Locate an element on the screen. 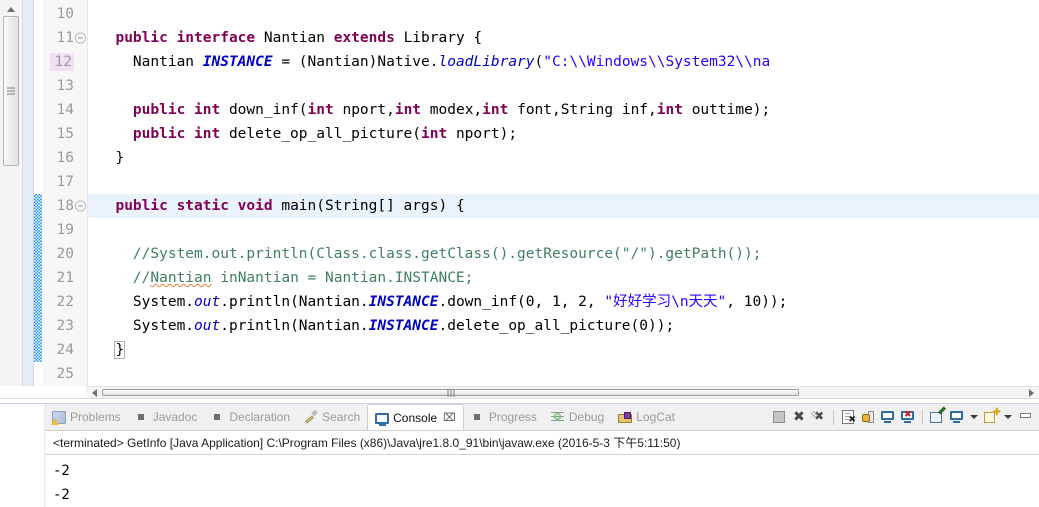 The width and height of the screenshot is (1039, 507). open-console-menu is located at coordinates (1008, 417).